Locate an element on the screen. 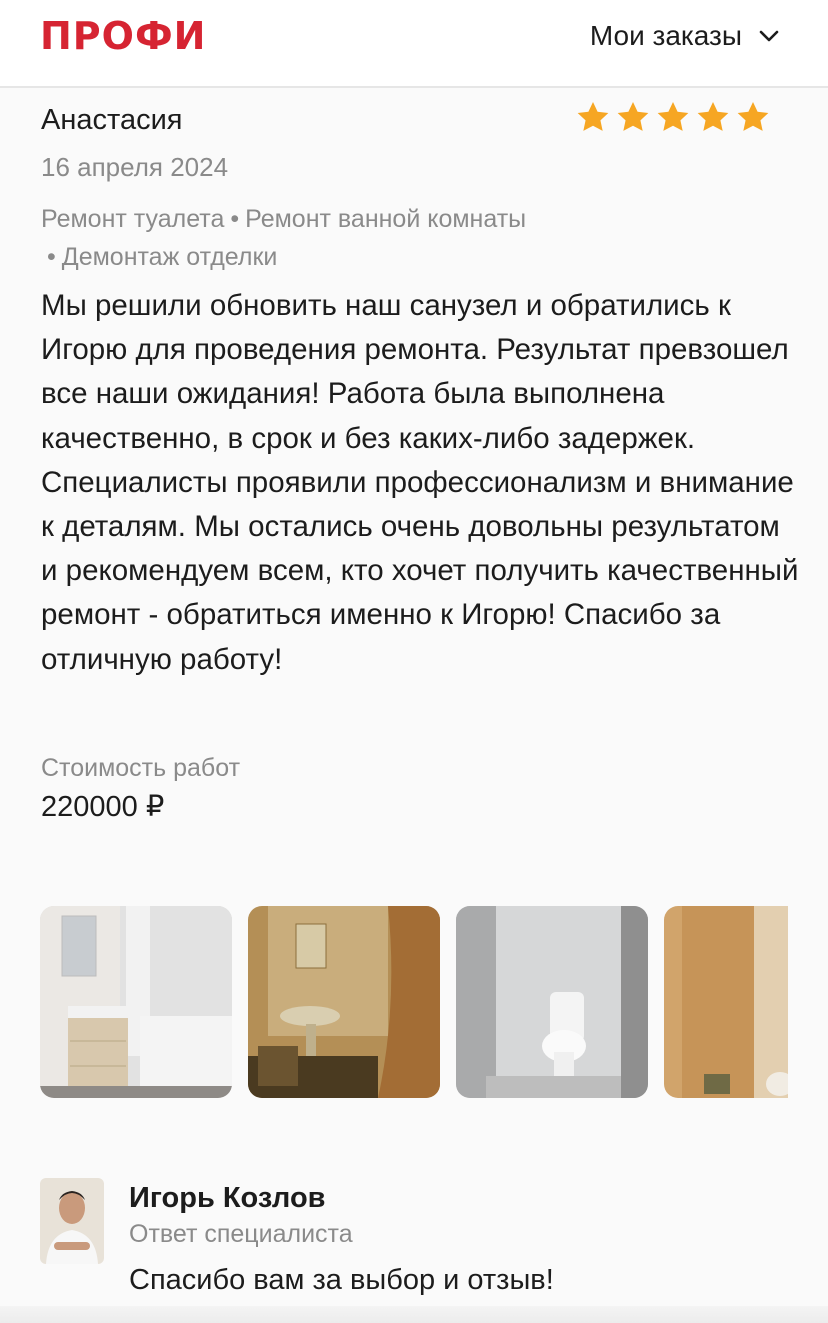  specialist-name: Игорь Козлов is located at coordinates (227, 1198).